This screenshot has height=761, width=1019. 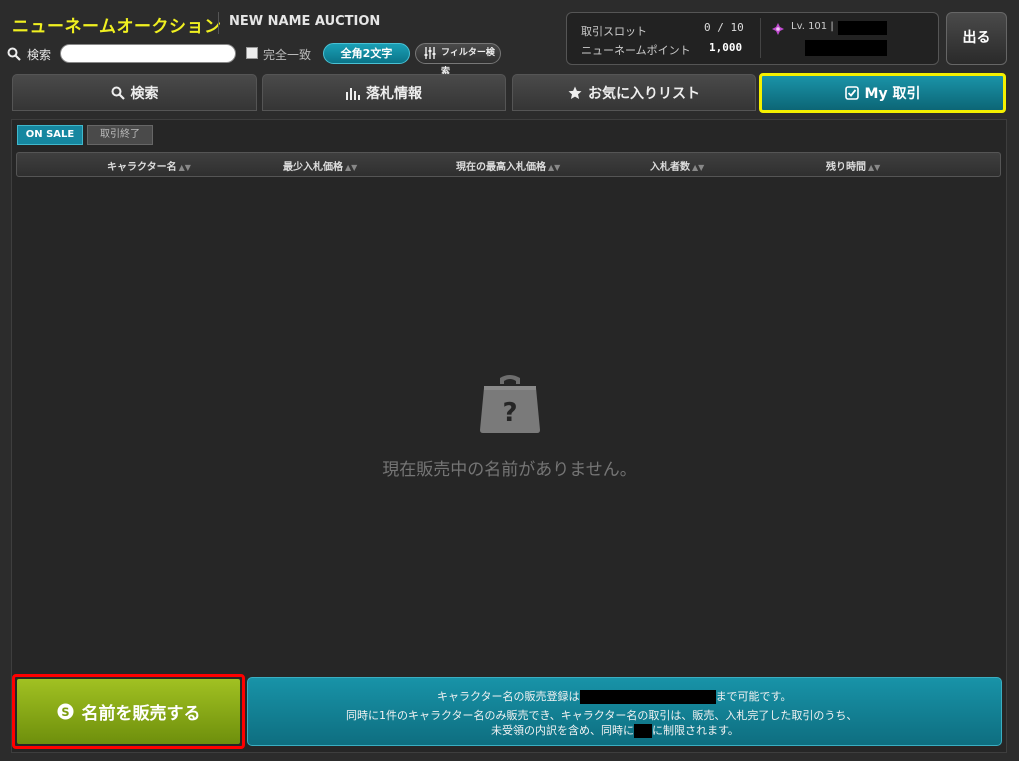 What do you see at coordinates (141, 714) in the screenshot?
I see `sell-name-label: 名前を販売する` at bounding box center [141, 714].